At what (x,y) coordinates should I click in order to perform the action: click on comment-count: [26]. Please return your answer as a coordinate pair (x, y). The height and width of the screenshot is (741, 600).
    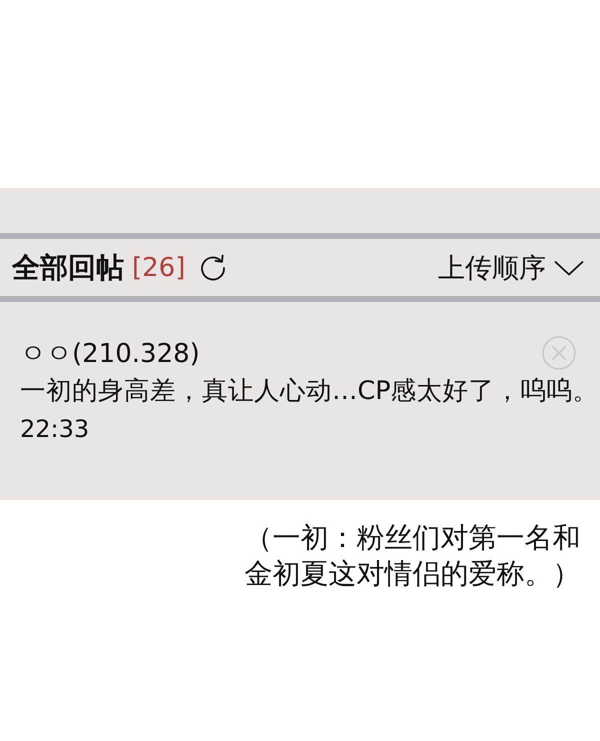
    Looking at the image, I should click on (159, 267).